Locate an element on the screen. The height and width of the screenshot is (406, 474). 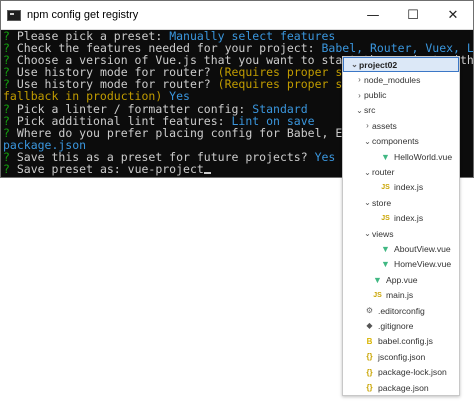
explorer-item-label: assets is located at coordinates (384, 125).